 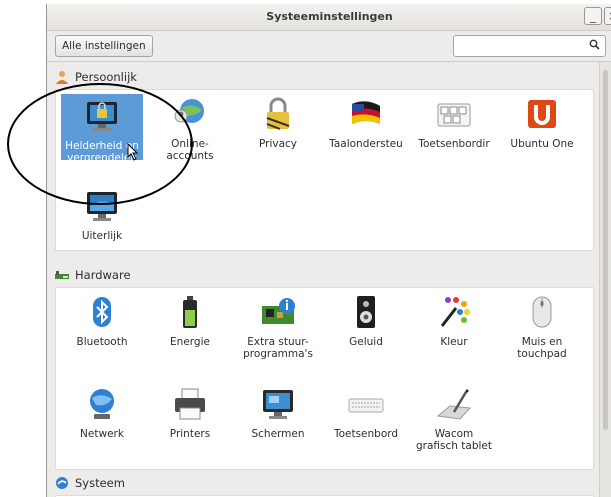 What do you see at coordinates (454, 312) in the screenshot?
I see `color-wand-icon` at bounding box center [454, 312].